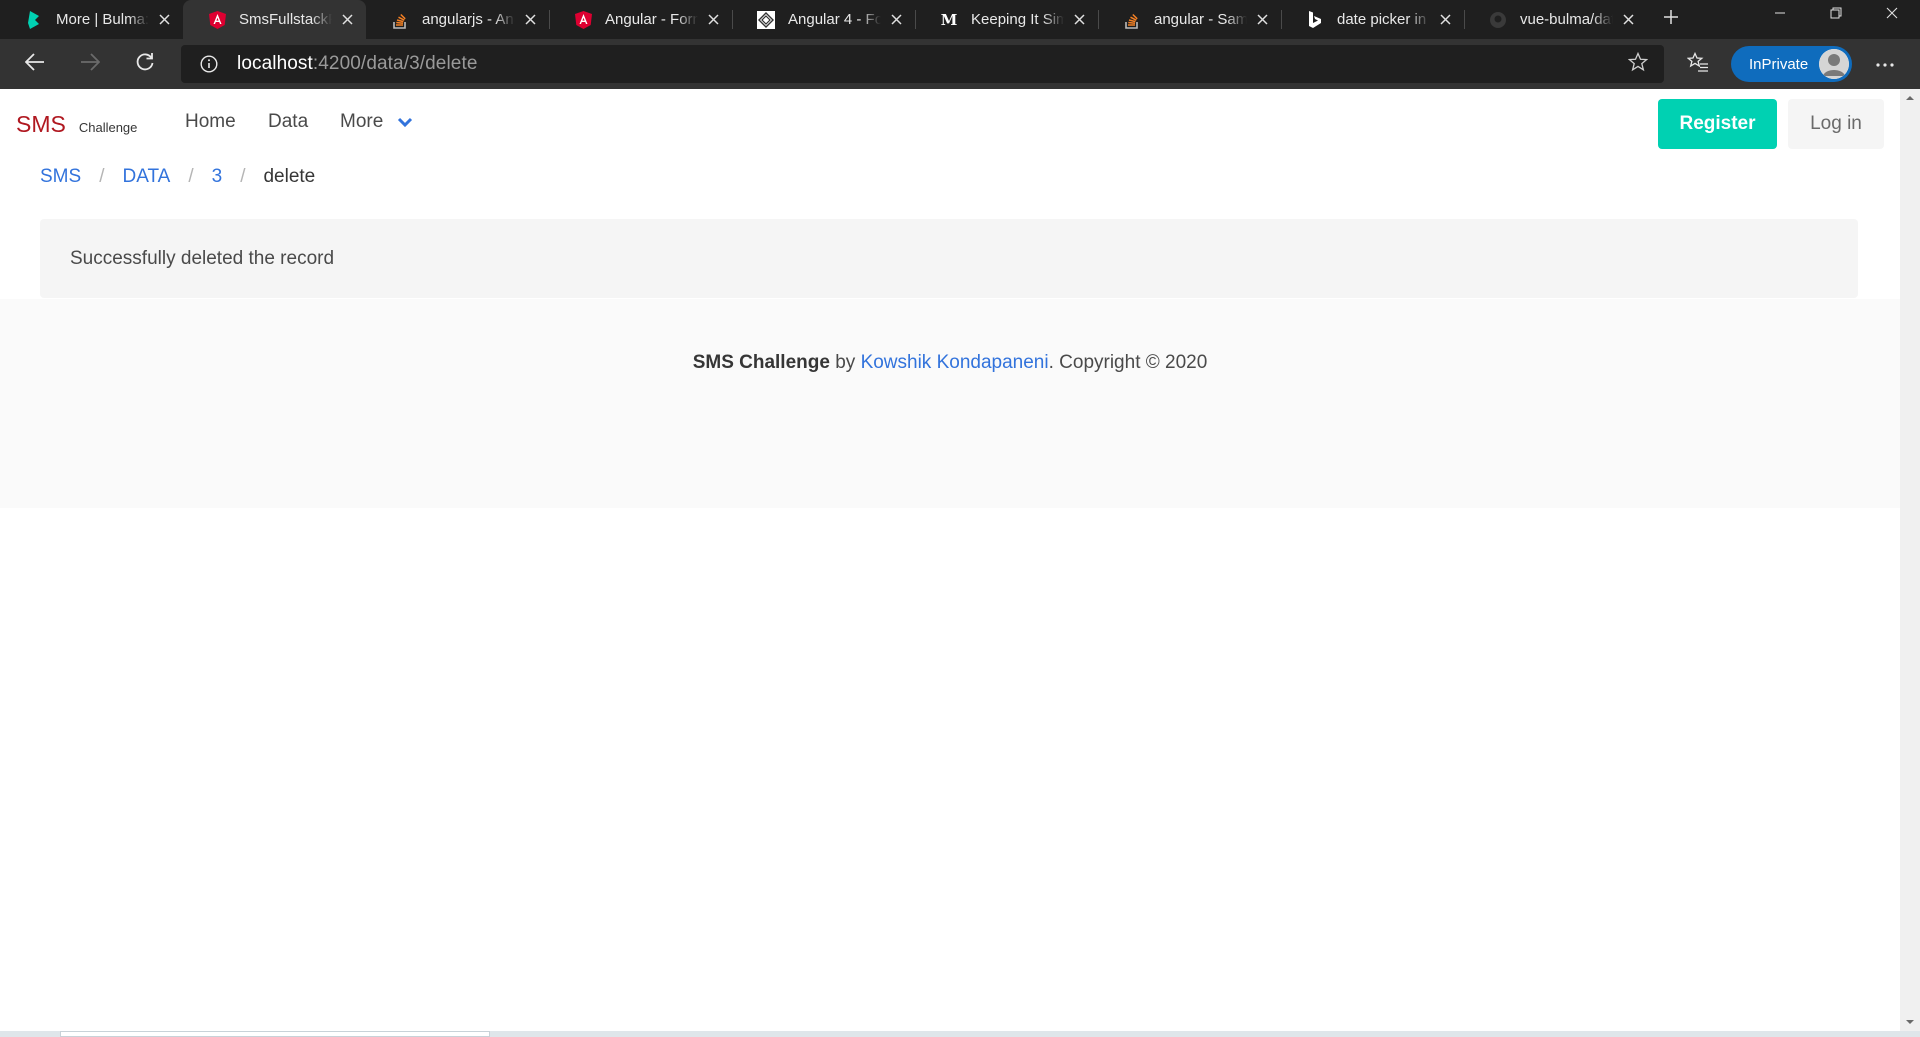  Describe the element at coordinates (955, 362) in the screenshot. I see `footer-author-link: Kowshik Kondapaneni` at that location.